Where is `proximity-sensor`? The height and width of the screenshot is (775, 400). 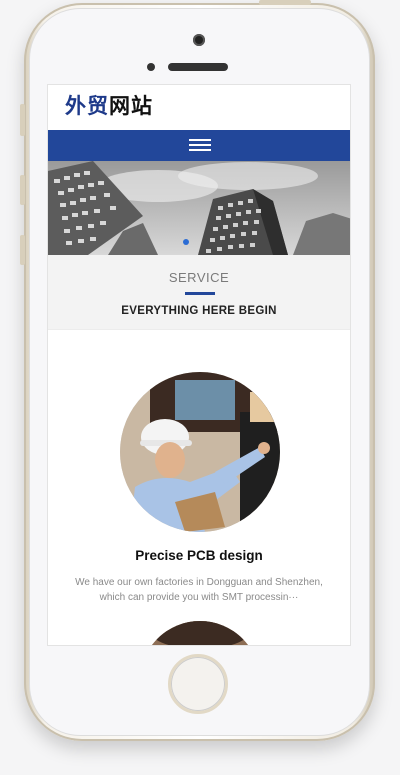
proximity-sensor is located at coordinates (151, 67).